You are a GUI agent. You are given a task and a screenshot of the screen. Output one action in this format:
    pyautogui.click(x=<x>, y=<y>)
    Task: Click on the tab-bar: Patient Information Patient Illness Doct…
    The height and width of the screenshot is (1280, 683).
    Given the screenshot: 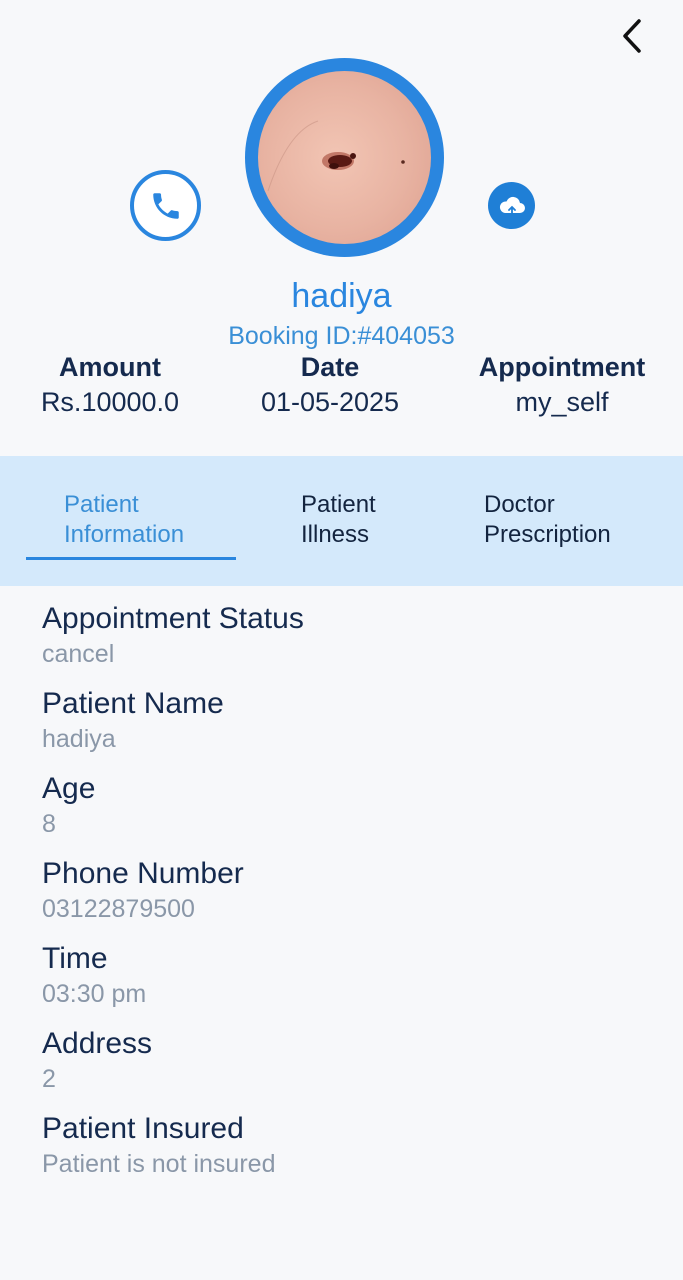 What is the action you would take?
    pyautogui.click(x=341, y=521)
    